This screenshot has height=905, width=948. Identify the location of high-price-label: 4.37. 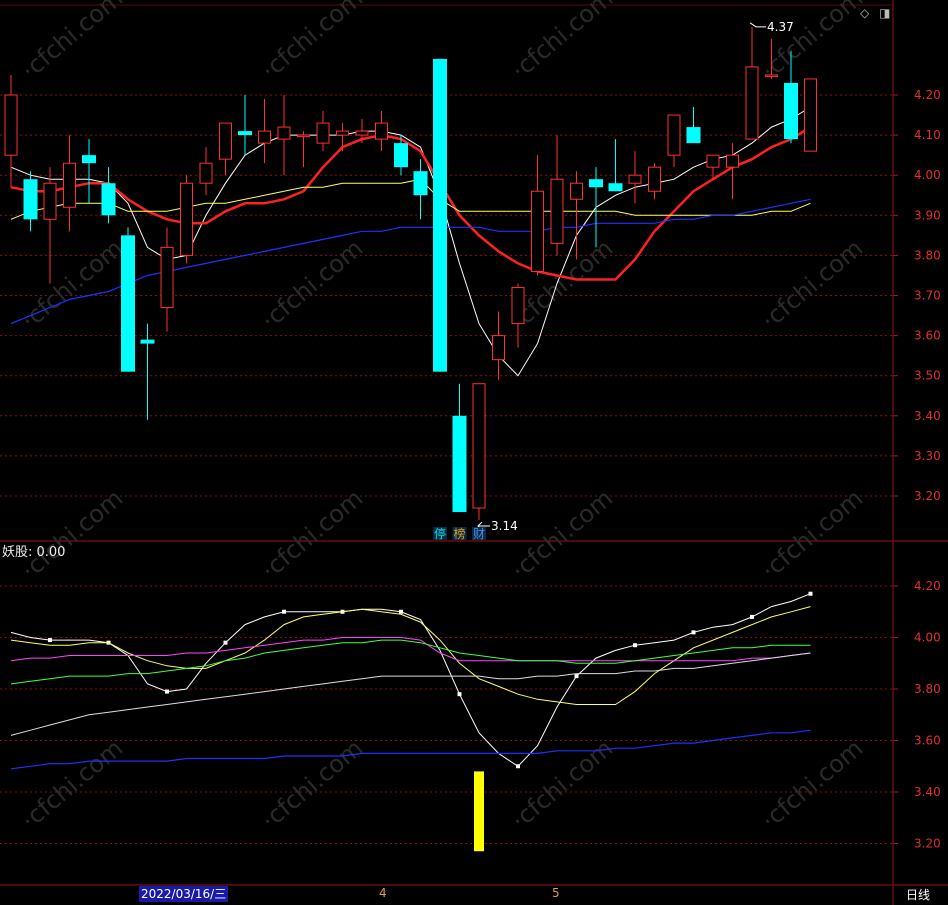
(780, 27).